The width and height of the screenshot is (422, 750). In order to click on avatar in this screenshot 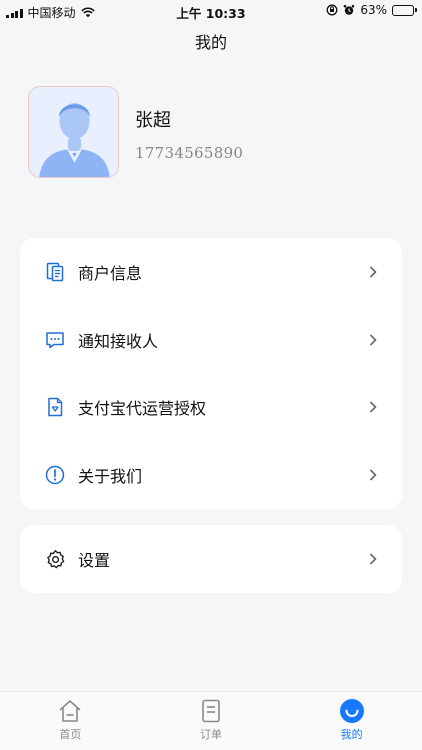, I will do `click(73, 132)`.